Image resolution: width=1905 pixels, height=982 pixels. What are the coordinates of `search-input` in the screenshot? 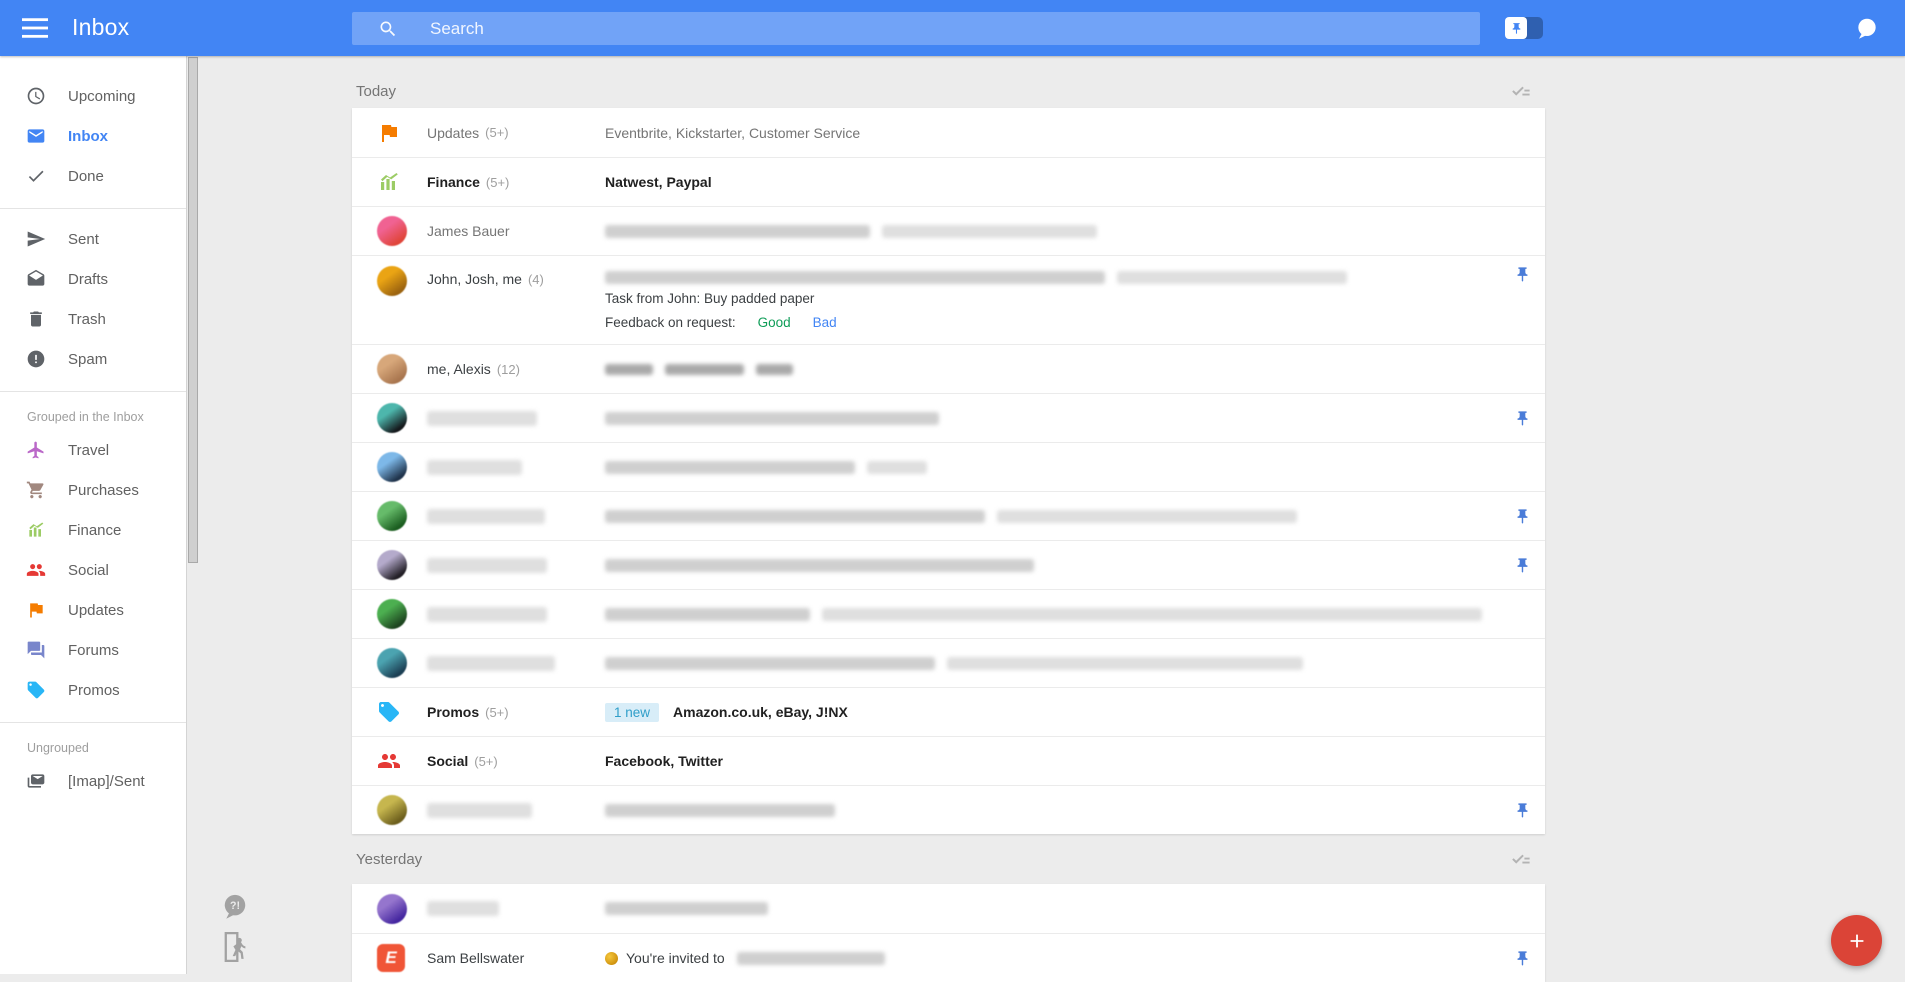 It's located at (955, 28).